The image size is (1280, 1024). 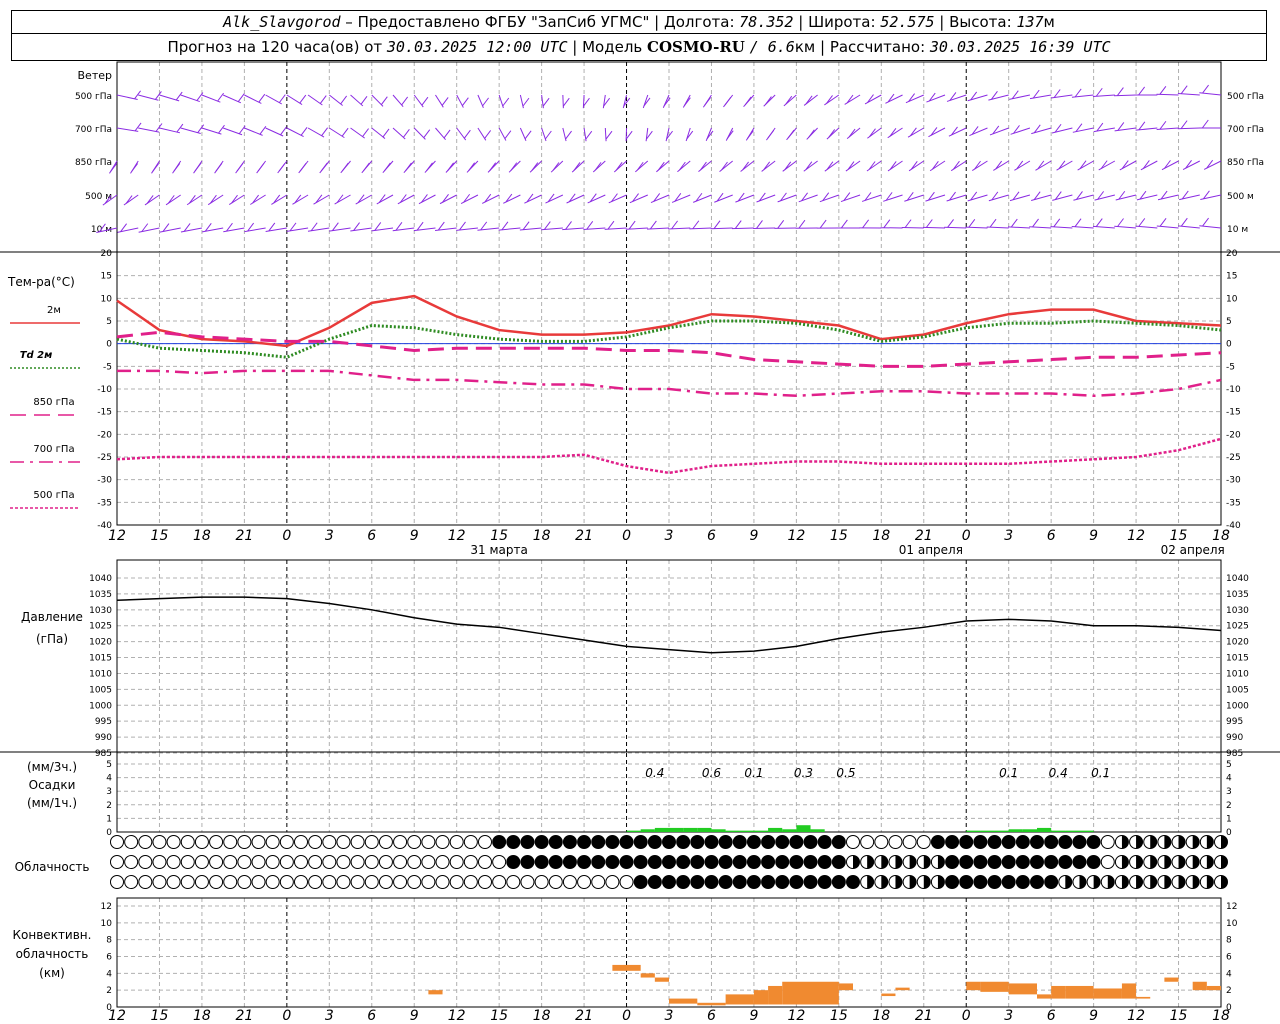 I want to click on pressure-tick-right: 1025, so click(x=1237, y=627).